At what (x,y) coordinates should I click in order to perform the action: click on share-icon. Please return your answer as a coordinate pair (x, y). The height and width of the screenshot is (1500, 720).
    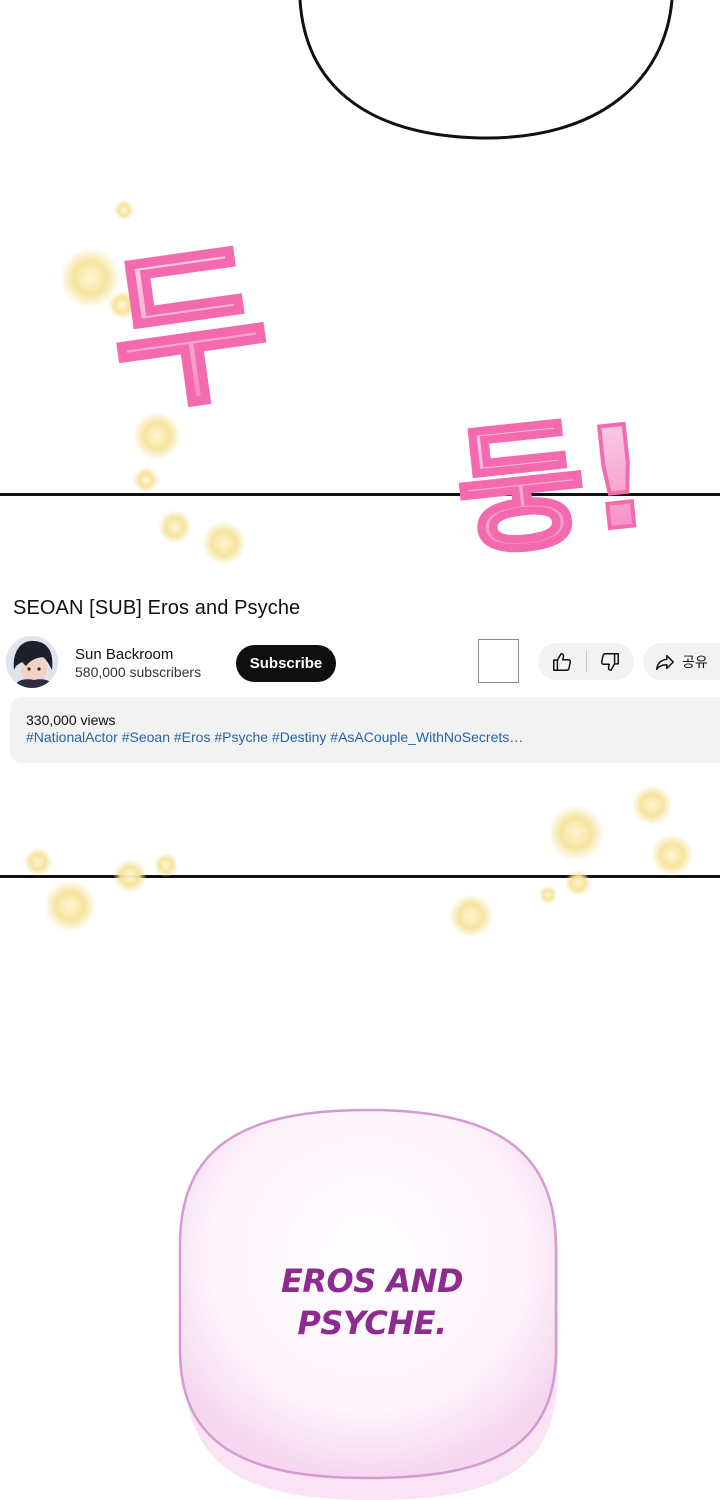
    Looking at the image, I should click on (665, 662).